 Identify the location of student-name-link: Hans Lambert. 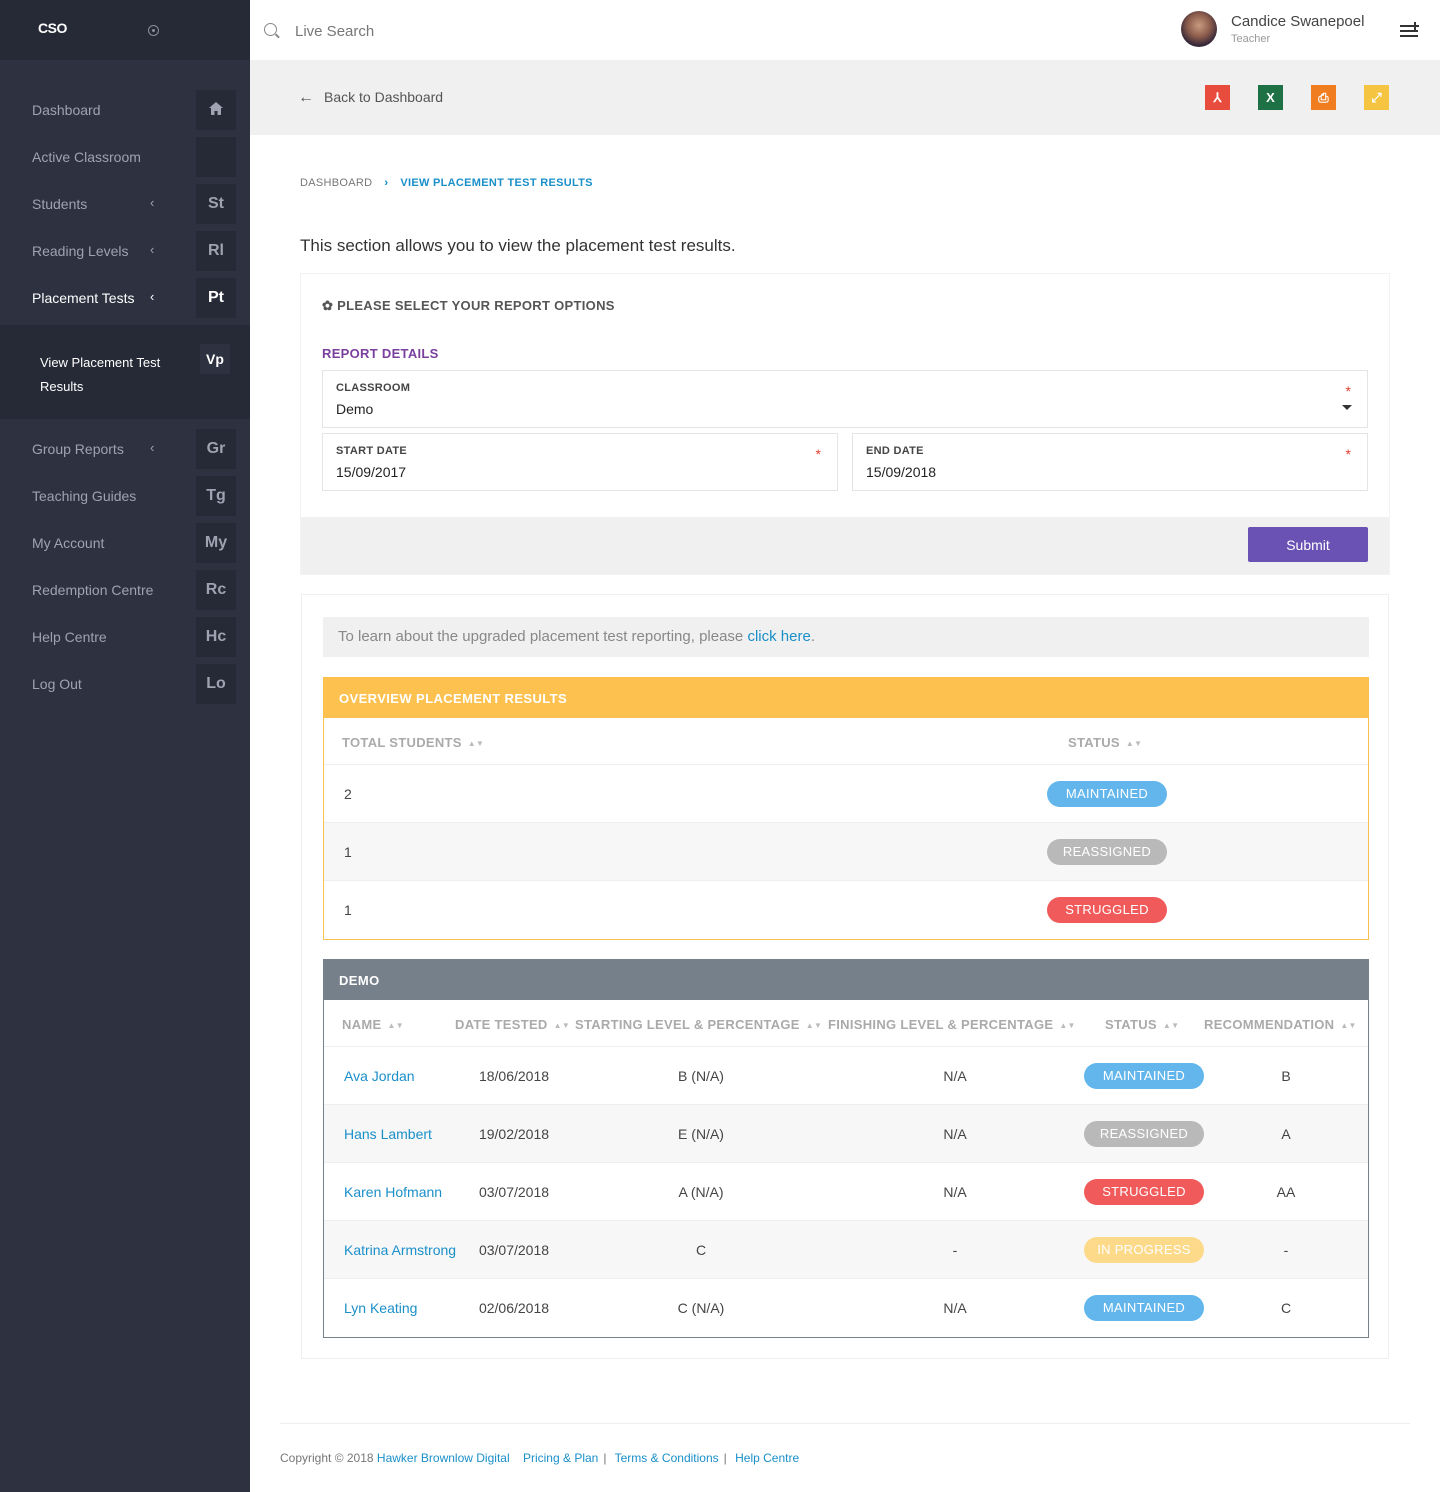
(388, 1134).